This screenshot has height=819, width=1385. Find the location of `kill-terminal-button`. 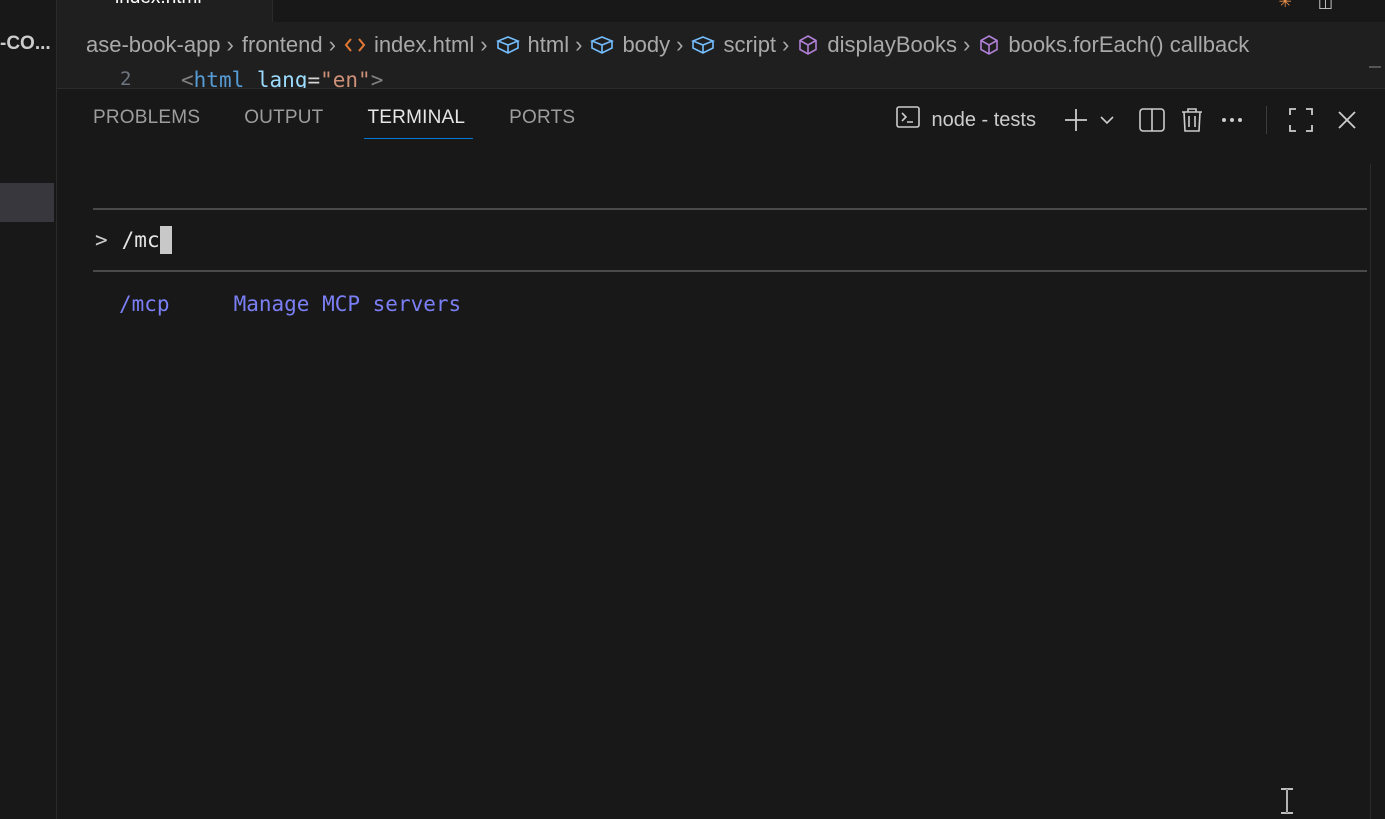

kill-terminal-button is located at coordinates (1192, 120).